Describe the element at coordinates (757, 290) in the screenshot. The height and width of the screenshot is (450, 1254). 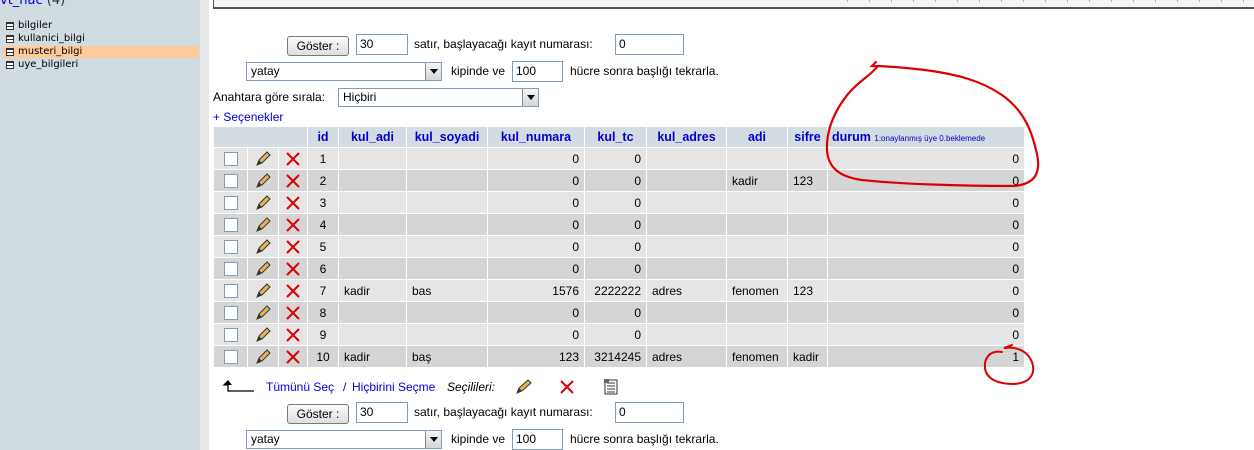
I see `table-cell-adi: fenomen` at that location.